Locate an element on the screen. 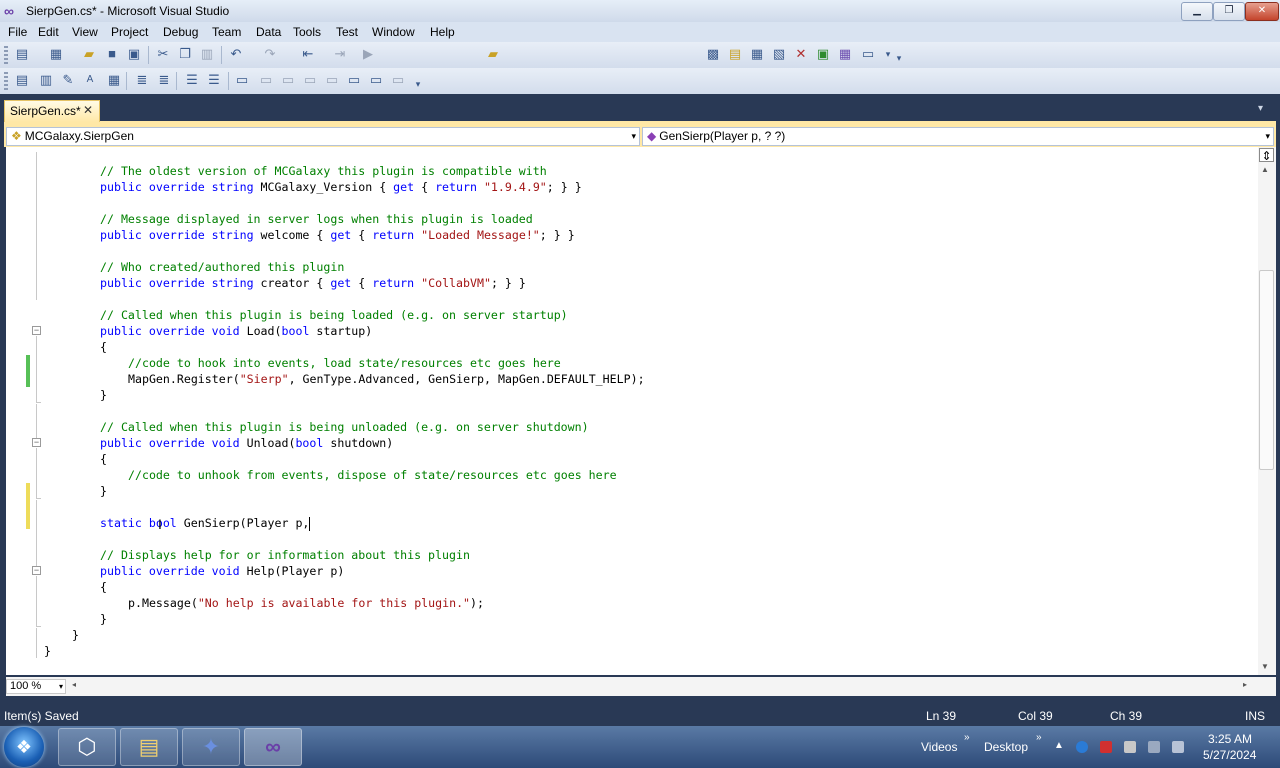  clear-bookmarks-icon: ▭ is located at coordinates (398, 80).